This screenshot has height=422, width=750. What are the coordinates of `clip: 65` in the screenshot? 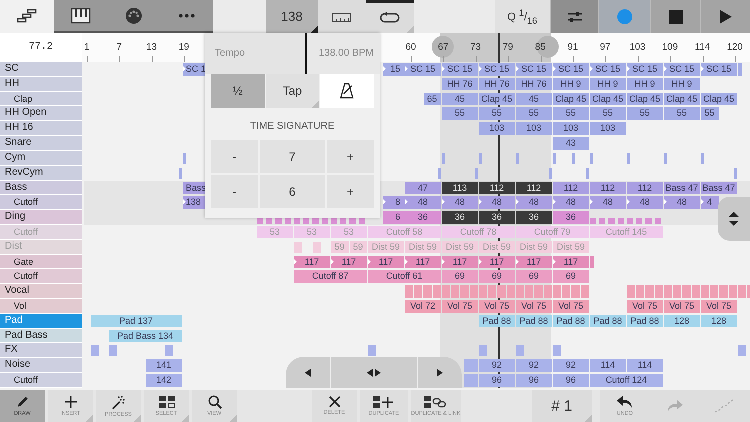 It's located at (432, 99).